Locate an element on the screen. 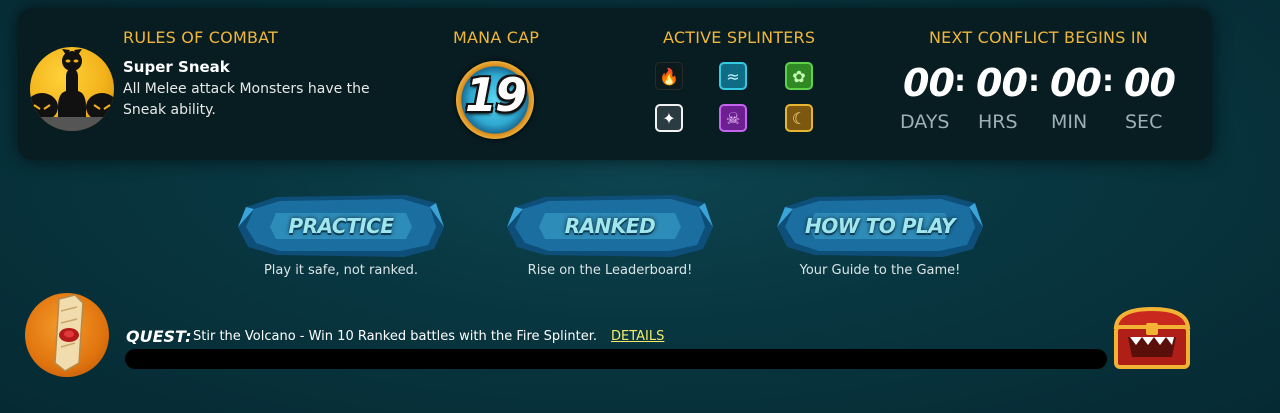 The image size is (1280, 413). timer-hrs: 00 is located at coordinates (1002, 83).